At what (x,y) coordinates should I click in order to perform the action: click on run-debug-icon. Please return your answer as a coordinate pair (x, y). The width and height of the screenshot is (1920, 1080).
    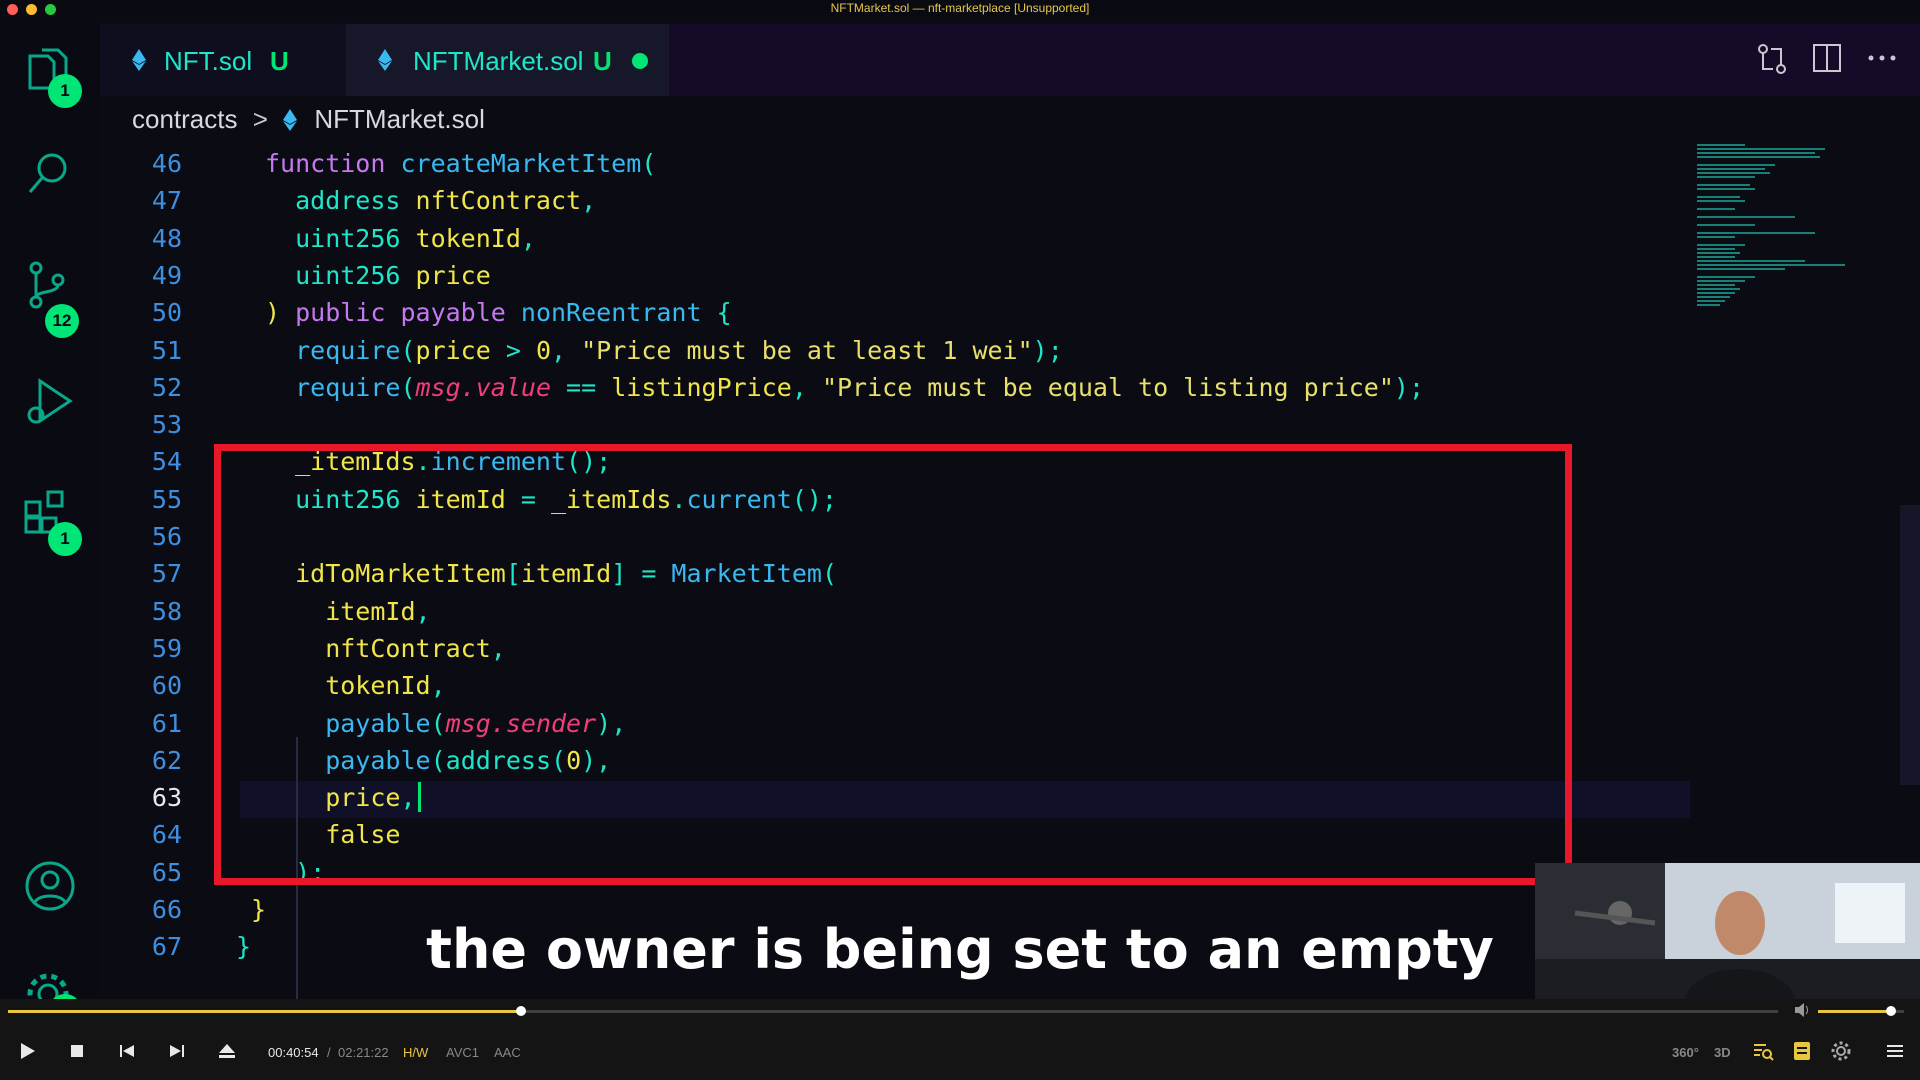
    Looking at the image, I should click on (50, 401).